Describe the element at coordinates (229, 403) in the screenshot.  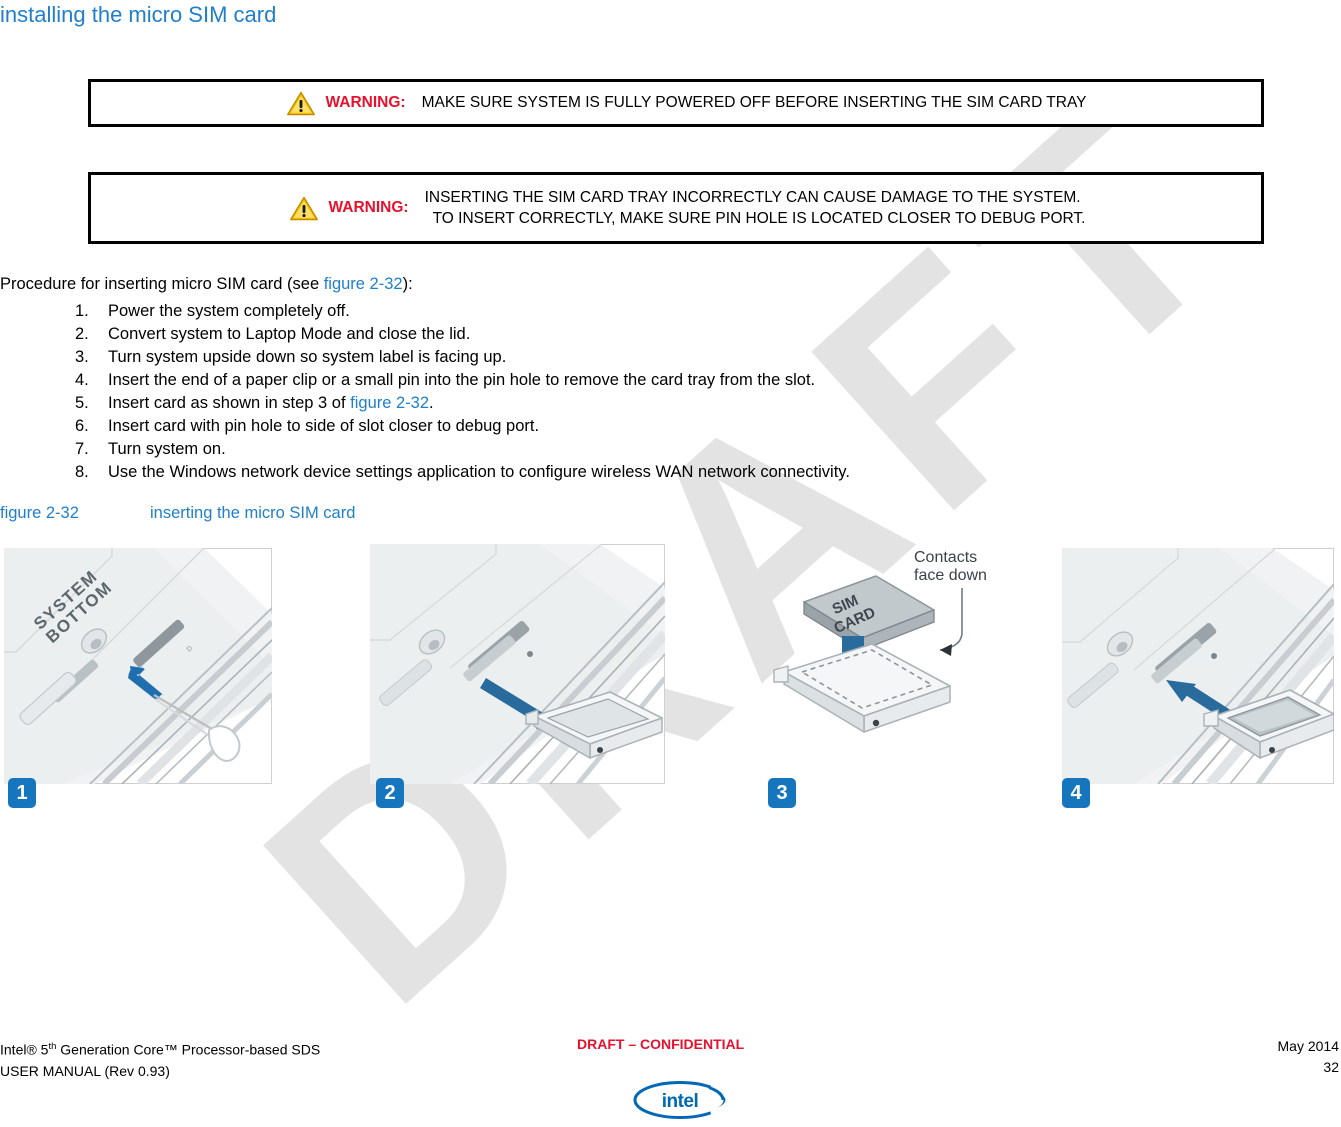
I see `step-text-prefix: Insert card as shown in step 3 of` at that location.